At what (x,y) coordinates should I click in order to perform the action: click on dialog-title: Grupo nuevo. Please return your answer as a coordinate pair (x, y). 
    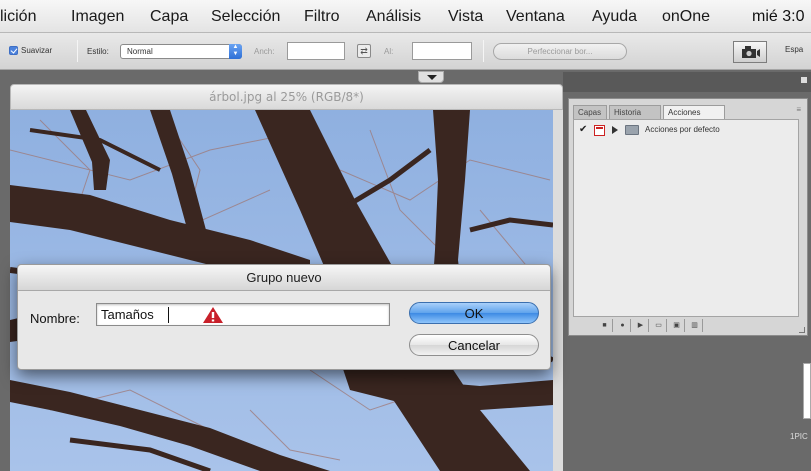
    Looking at the image, I should click on (284, 278).